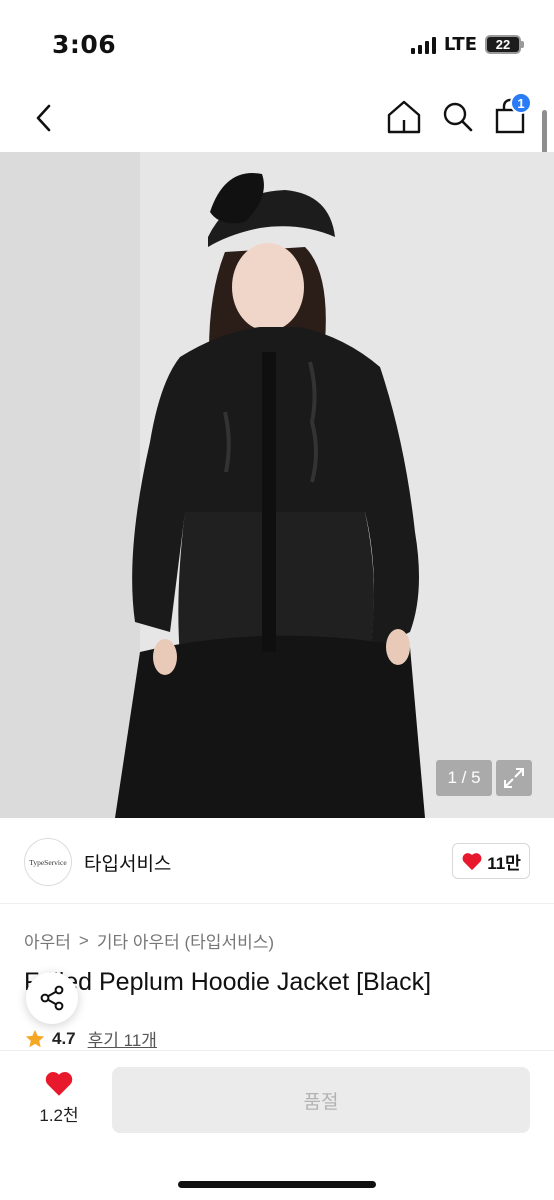 The height and width of the screenshot is (1200, 554). I want to click on battery-level: 22, so click(503, 44).